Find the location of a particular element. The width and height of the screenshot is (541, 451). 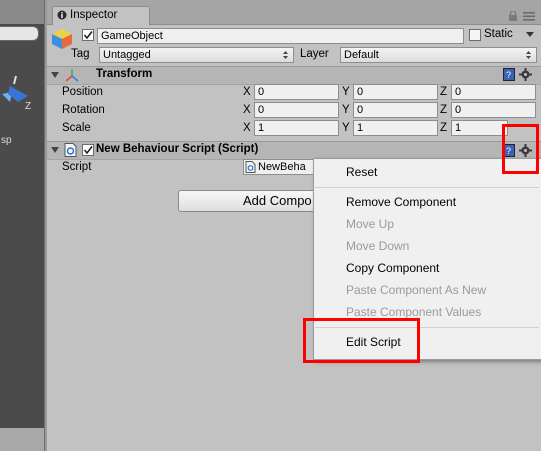

position-z-label: Z is located at coordinates (443, 92).